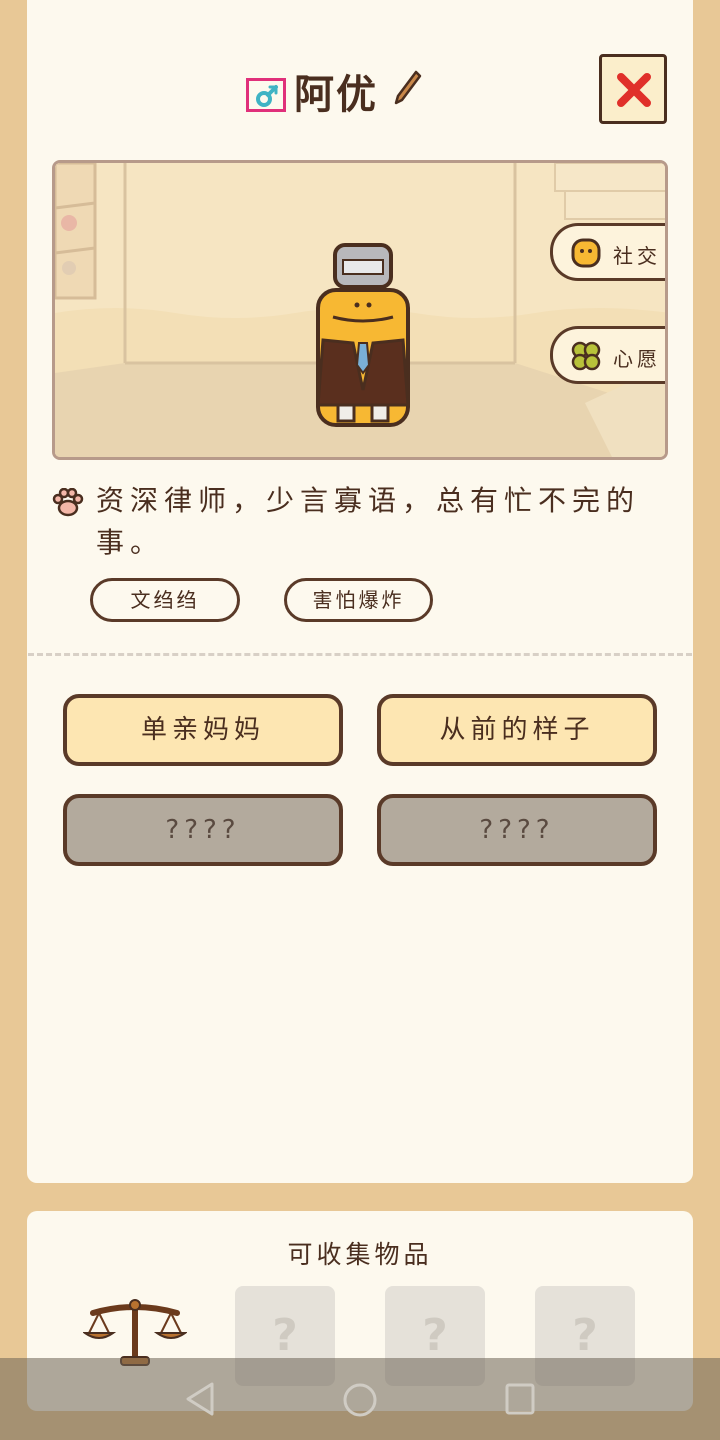 This screenshot has width=720, height=1440. What do you see at coordinates (637, 256) in the screenshot?
I see `social-label: 社交` at bounding box center [637, 256].